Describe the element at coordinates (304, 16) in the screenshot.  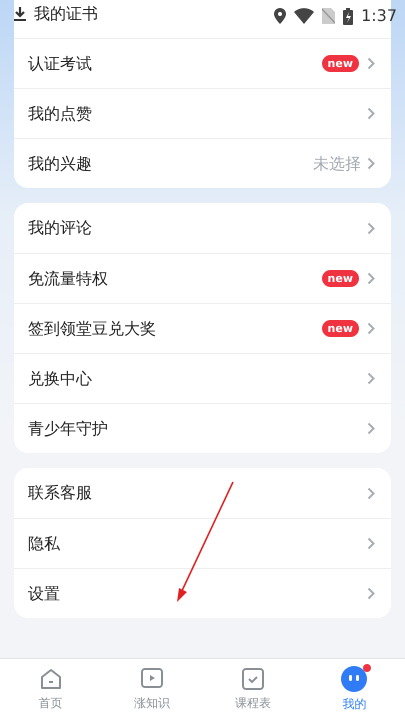
I see `wifi-icon` at that location.